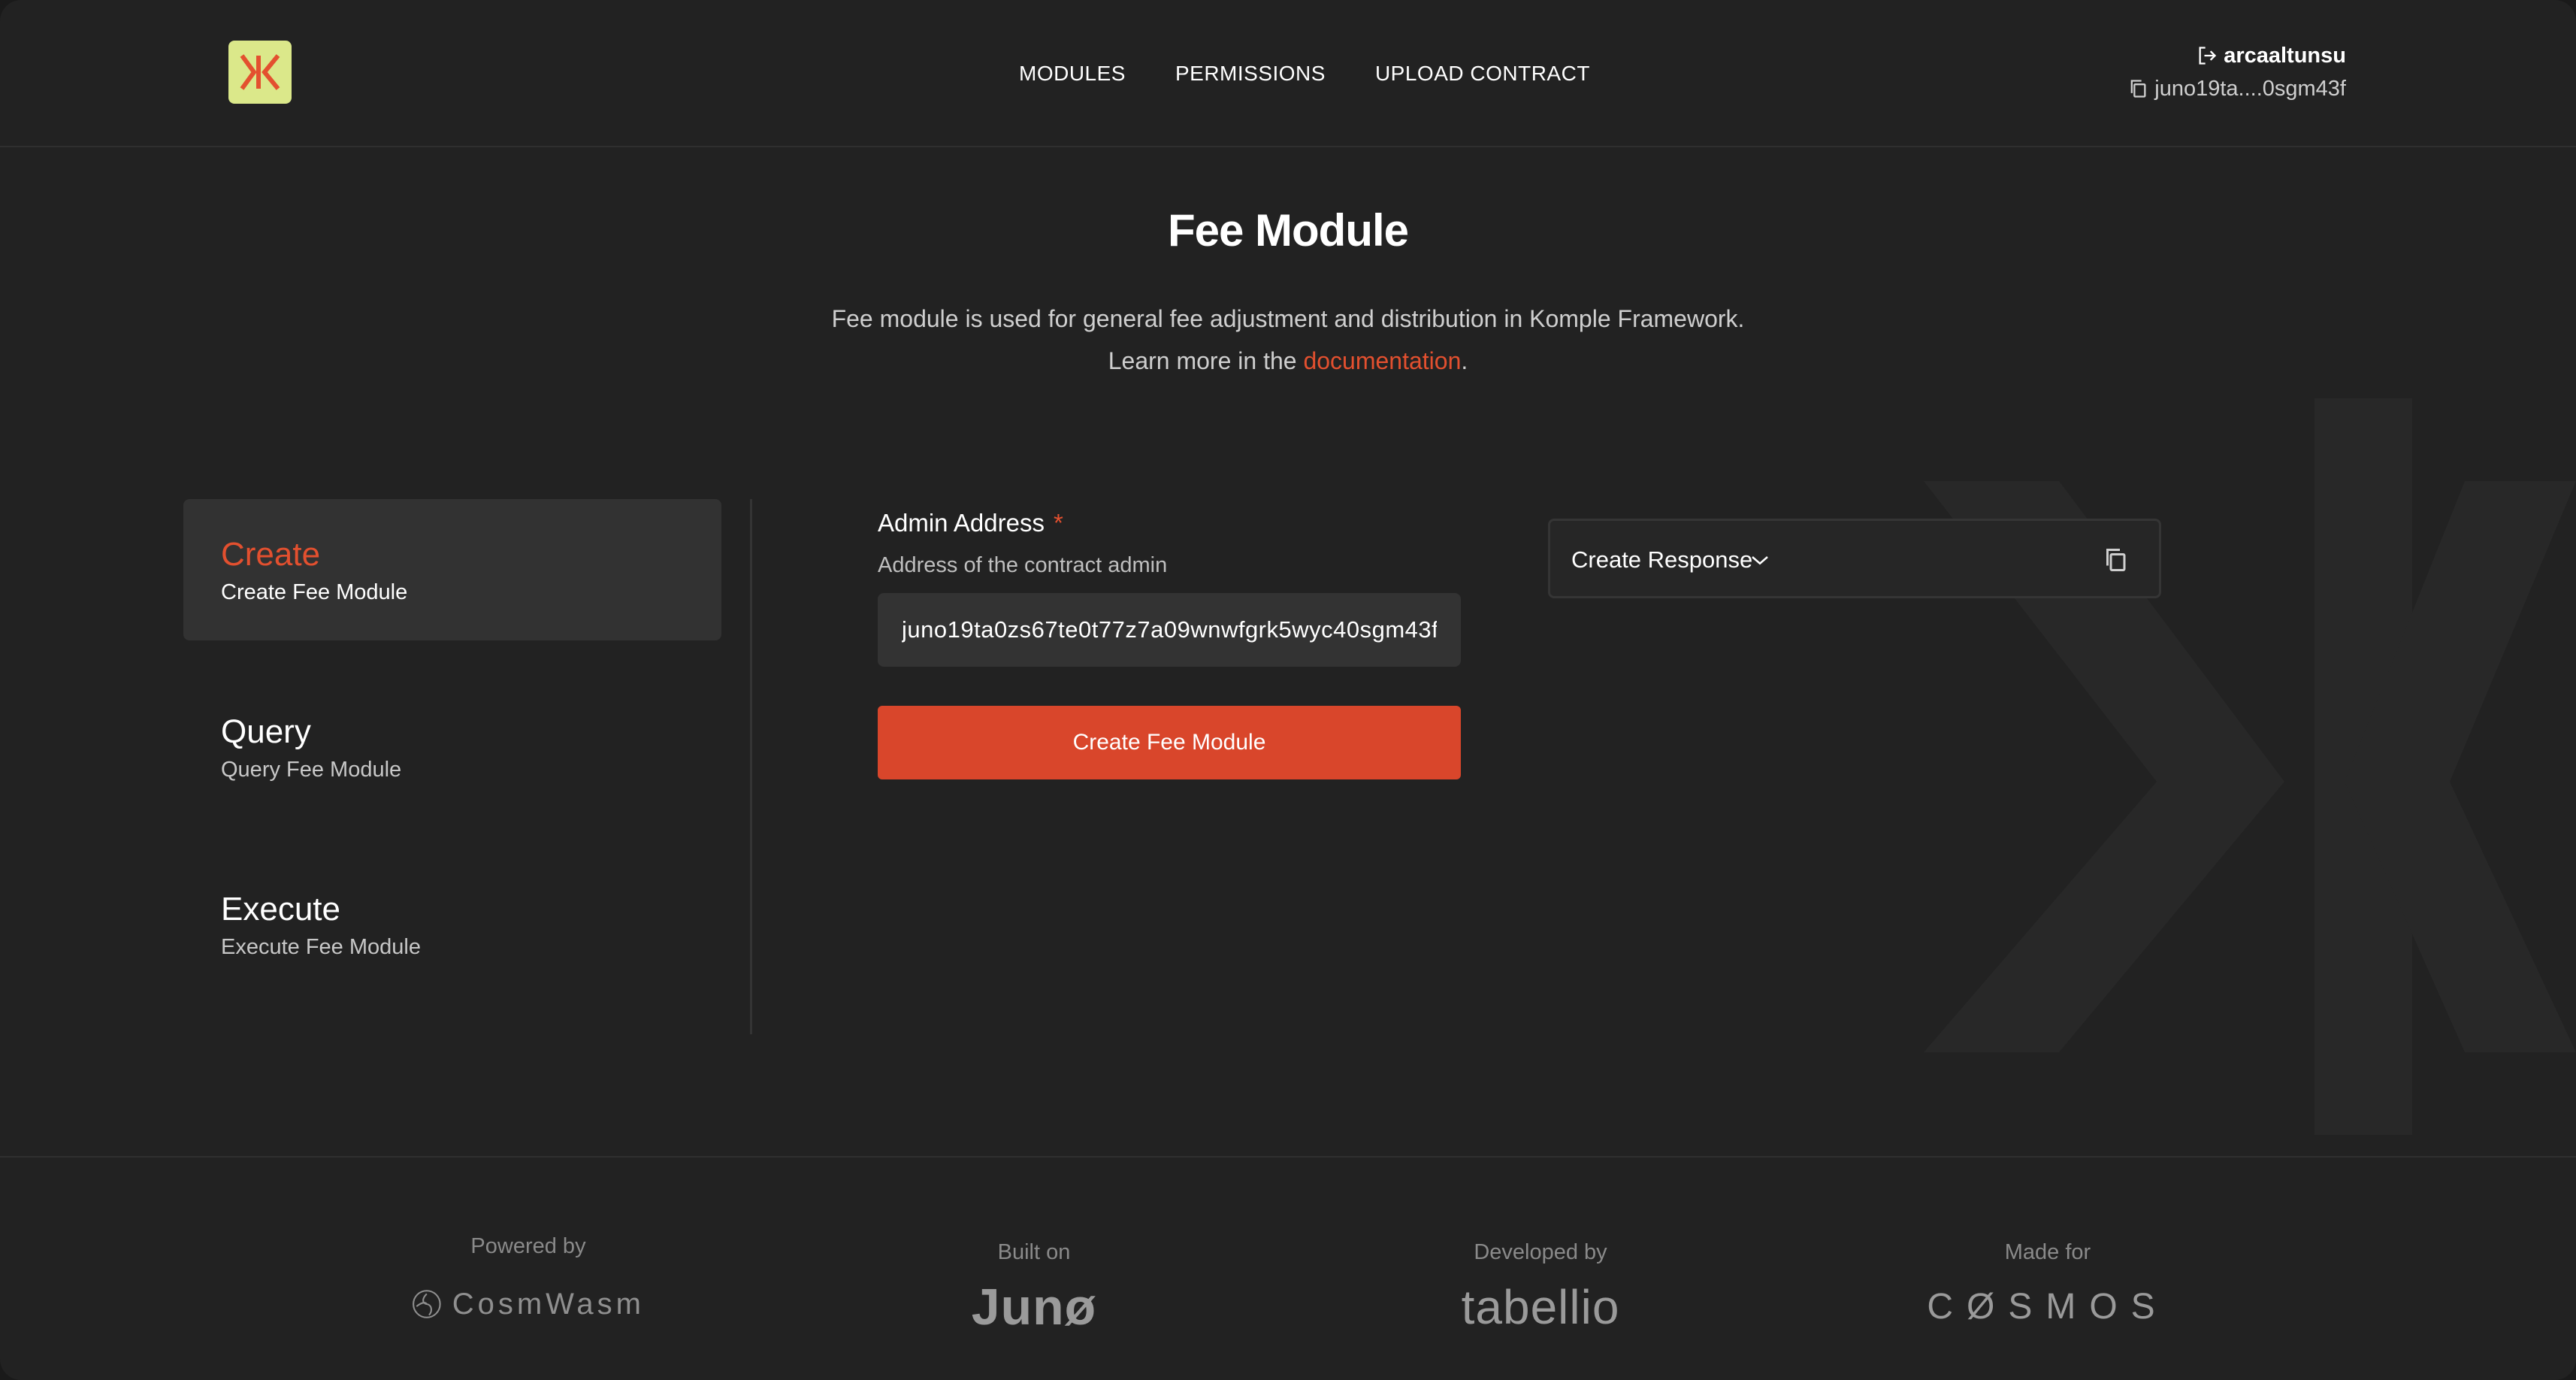 The width and height of the screenshot is (2576, 1380). I want to click on chevron-down-icon, so click(1760, 561).